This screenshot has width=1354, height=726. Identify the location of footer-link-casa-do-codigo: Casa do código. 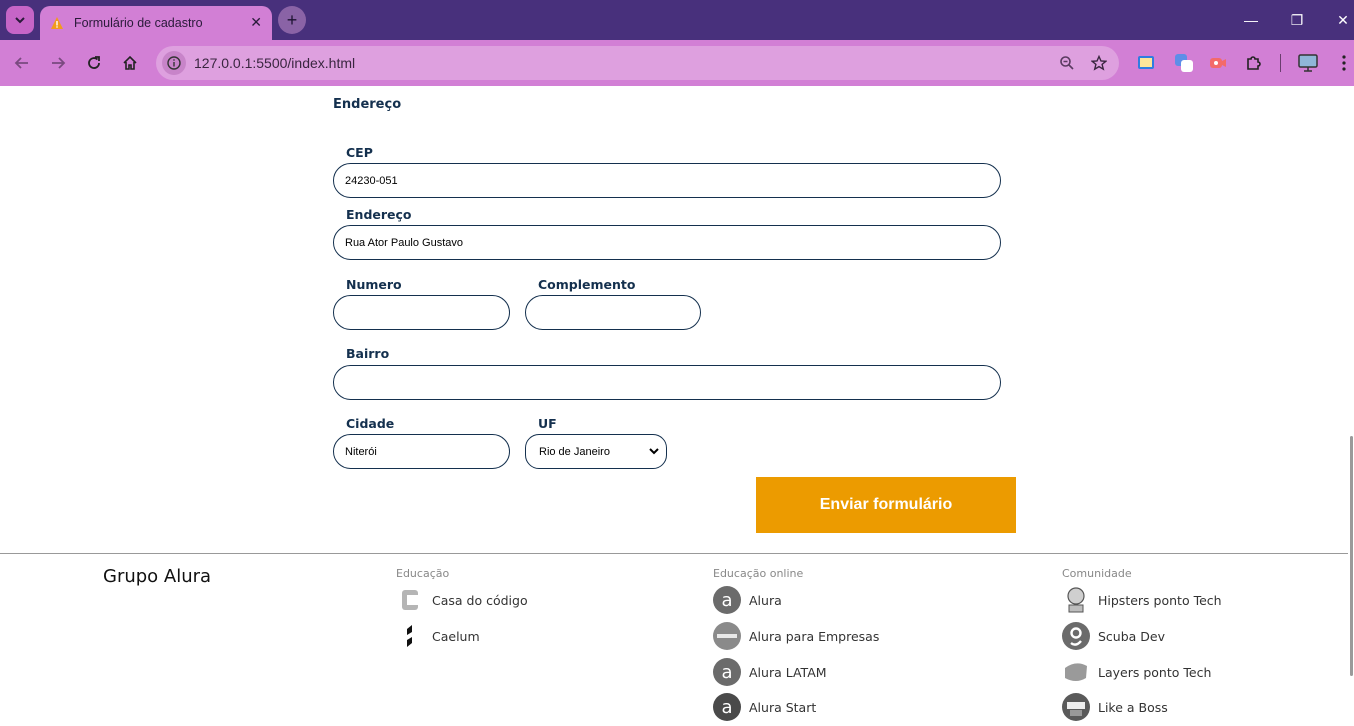
(462, 600).